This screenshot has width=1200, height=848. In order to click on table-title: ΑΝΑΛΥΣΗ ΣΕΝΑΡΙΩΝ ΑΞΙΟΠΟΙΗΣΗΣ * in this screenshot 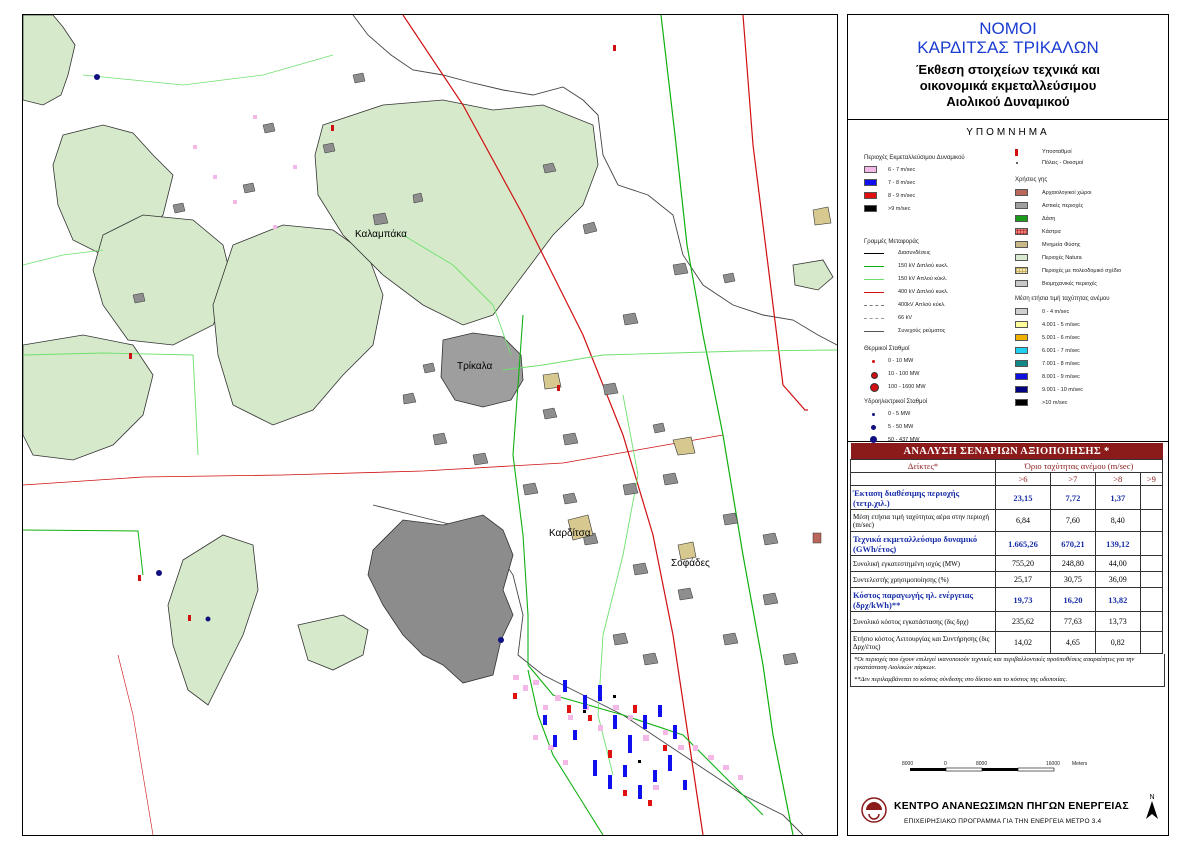, I will do `click(1006, 451)`.